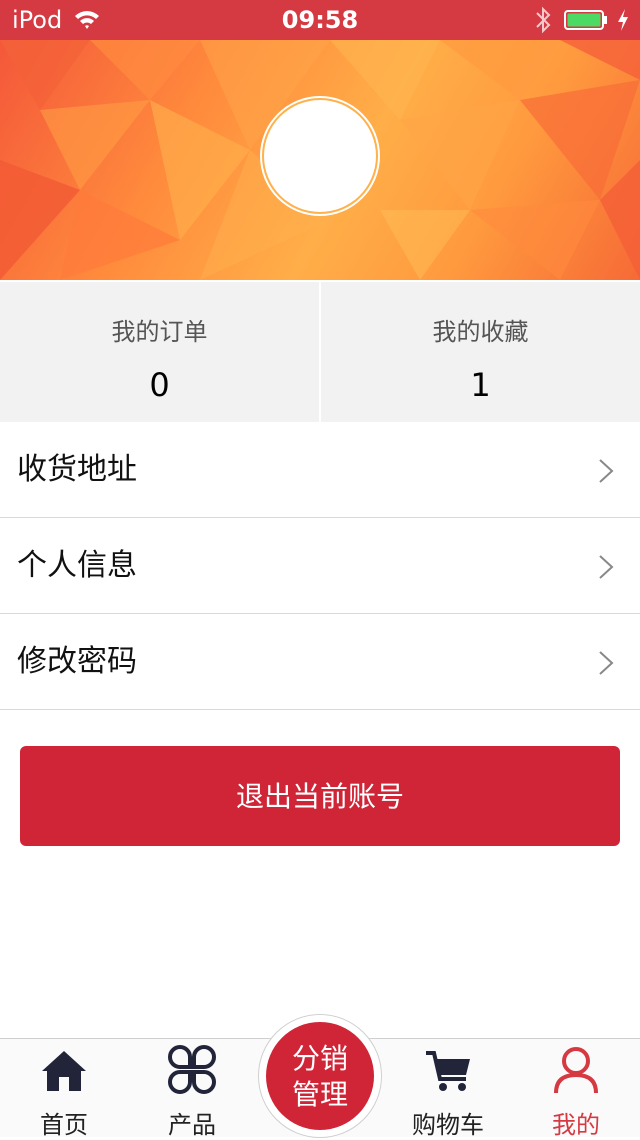  Describe the element at coordinates (320, 352) in the screenshot. I see `stats-row: 我的订单 0 我的收藏 1` at that location.